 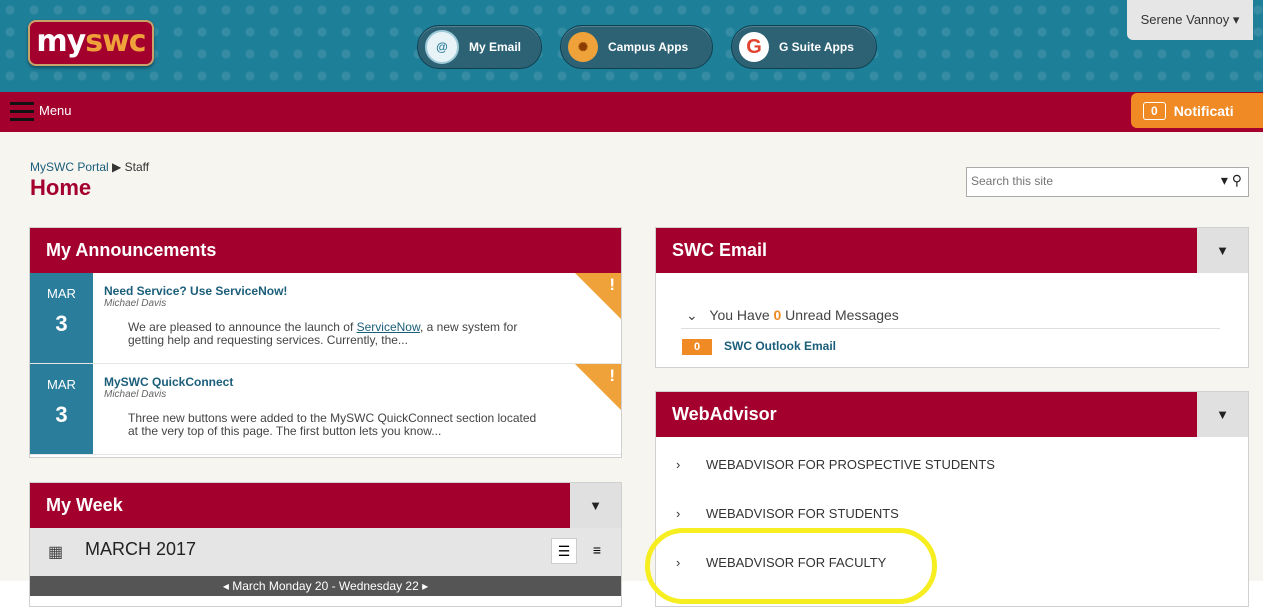 What do you see at coordinates (69, 167) in the screenshot?
I see `breadcrumb-root-link: MySWC Portal` at bounding box center [69, 167].